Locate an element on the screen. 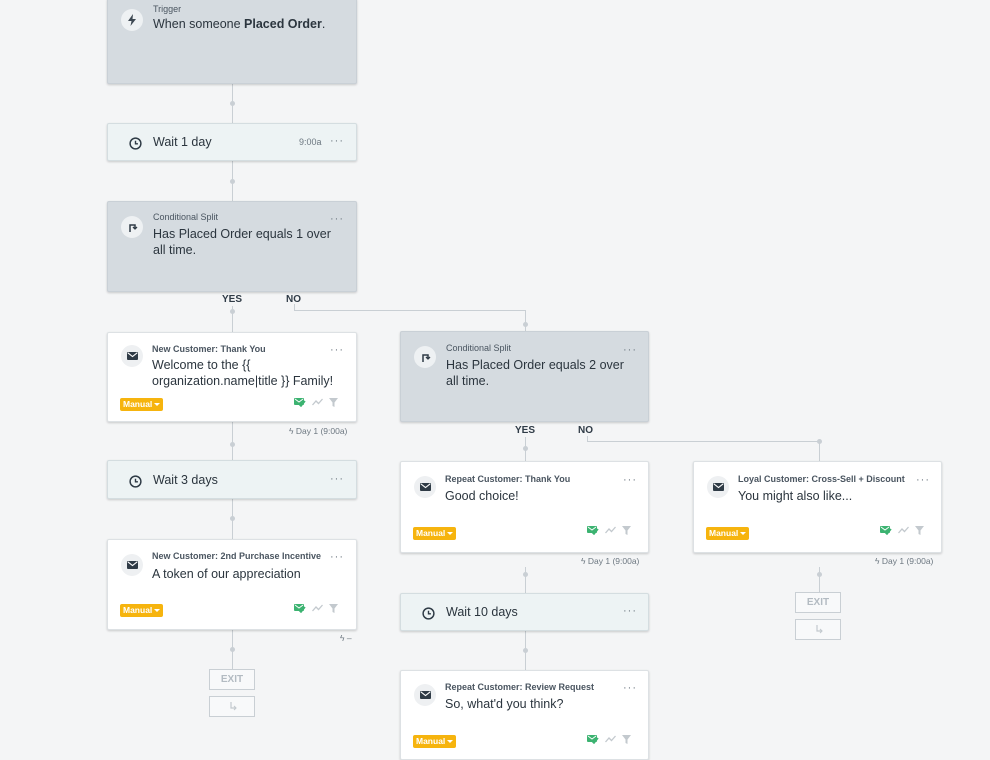  email-title: Repeat Customer: Review Request is located at coordinates (520, 687).